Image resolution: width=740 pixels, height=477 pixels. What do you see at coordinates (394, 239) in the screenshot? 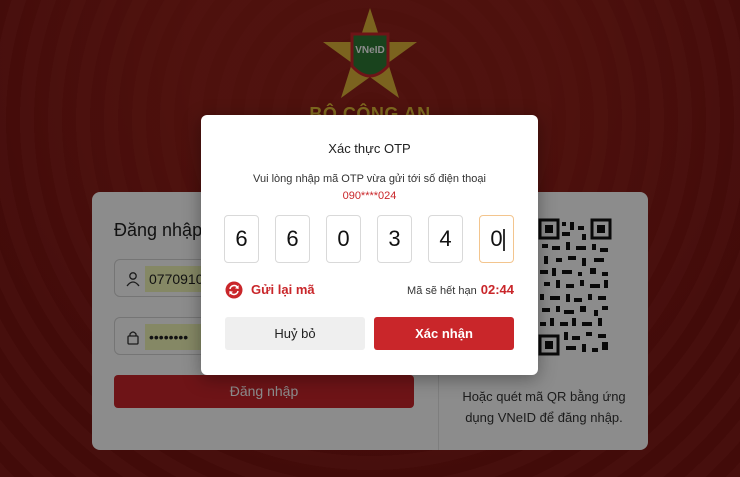
I see `otp-digit-4: 3` at bounding box center [394, 239].